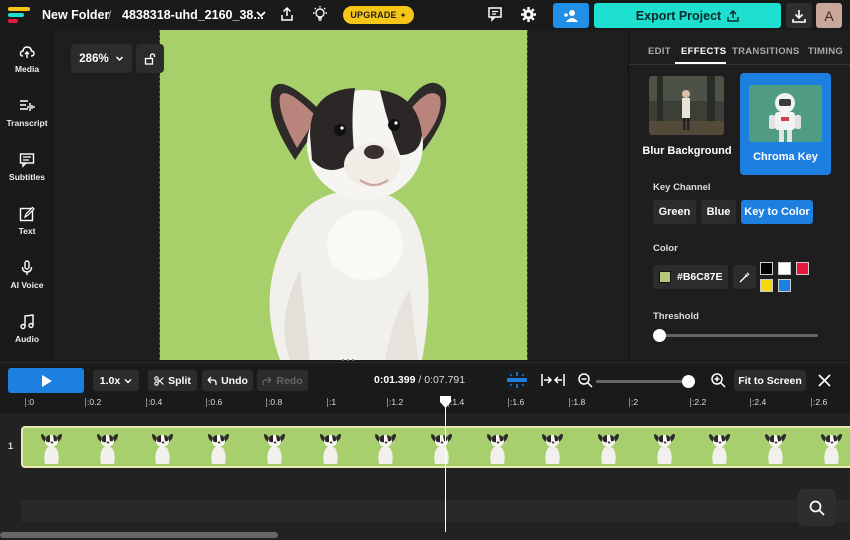  I want to click on export-project-button: Export Project, so click(687, 15).